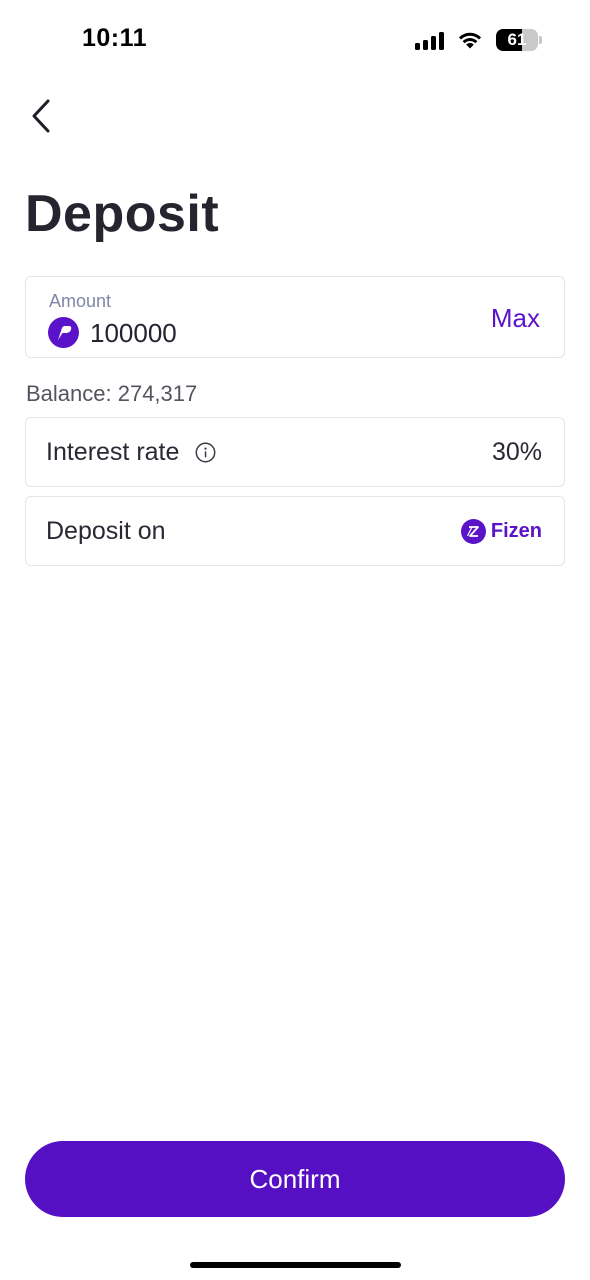 The height and width of the screenshot is (1280, 590). I want to click on battery-cap, so click(540, 40).